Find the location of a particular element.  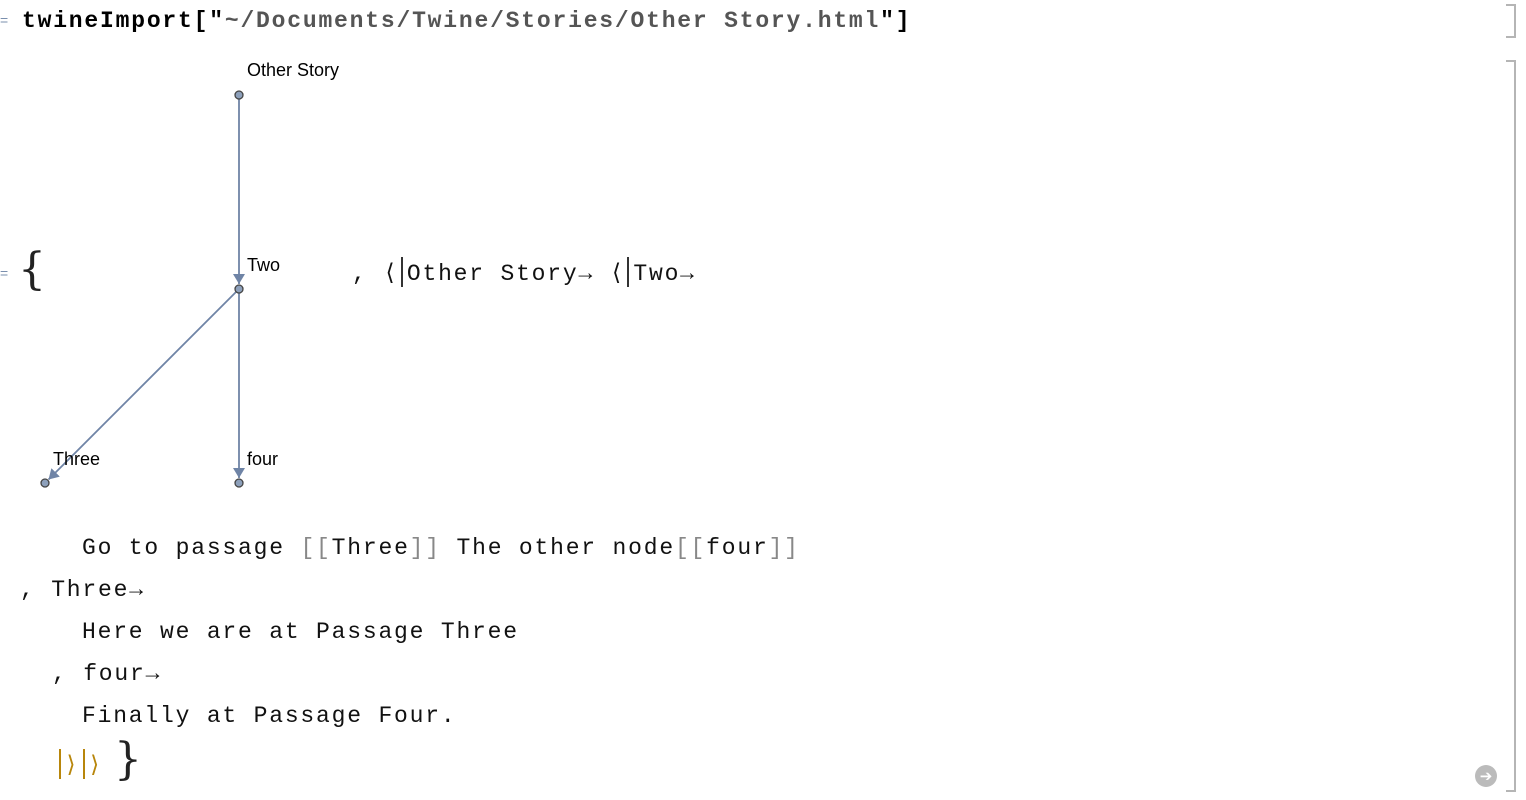

text: Go to passage is located at coordinates (191, 548).